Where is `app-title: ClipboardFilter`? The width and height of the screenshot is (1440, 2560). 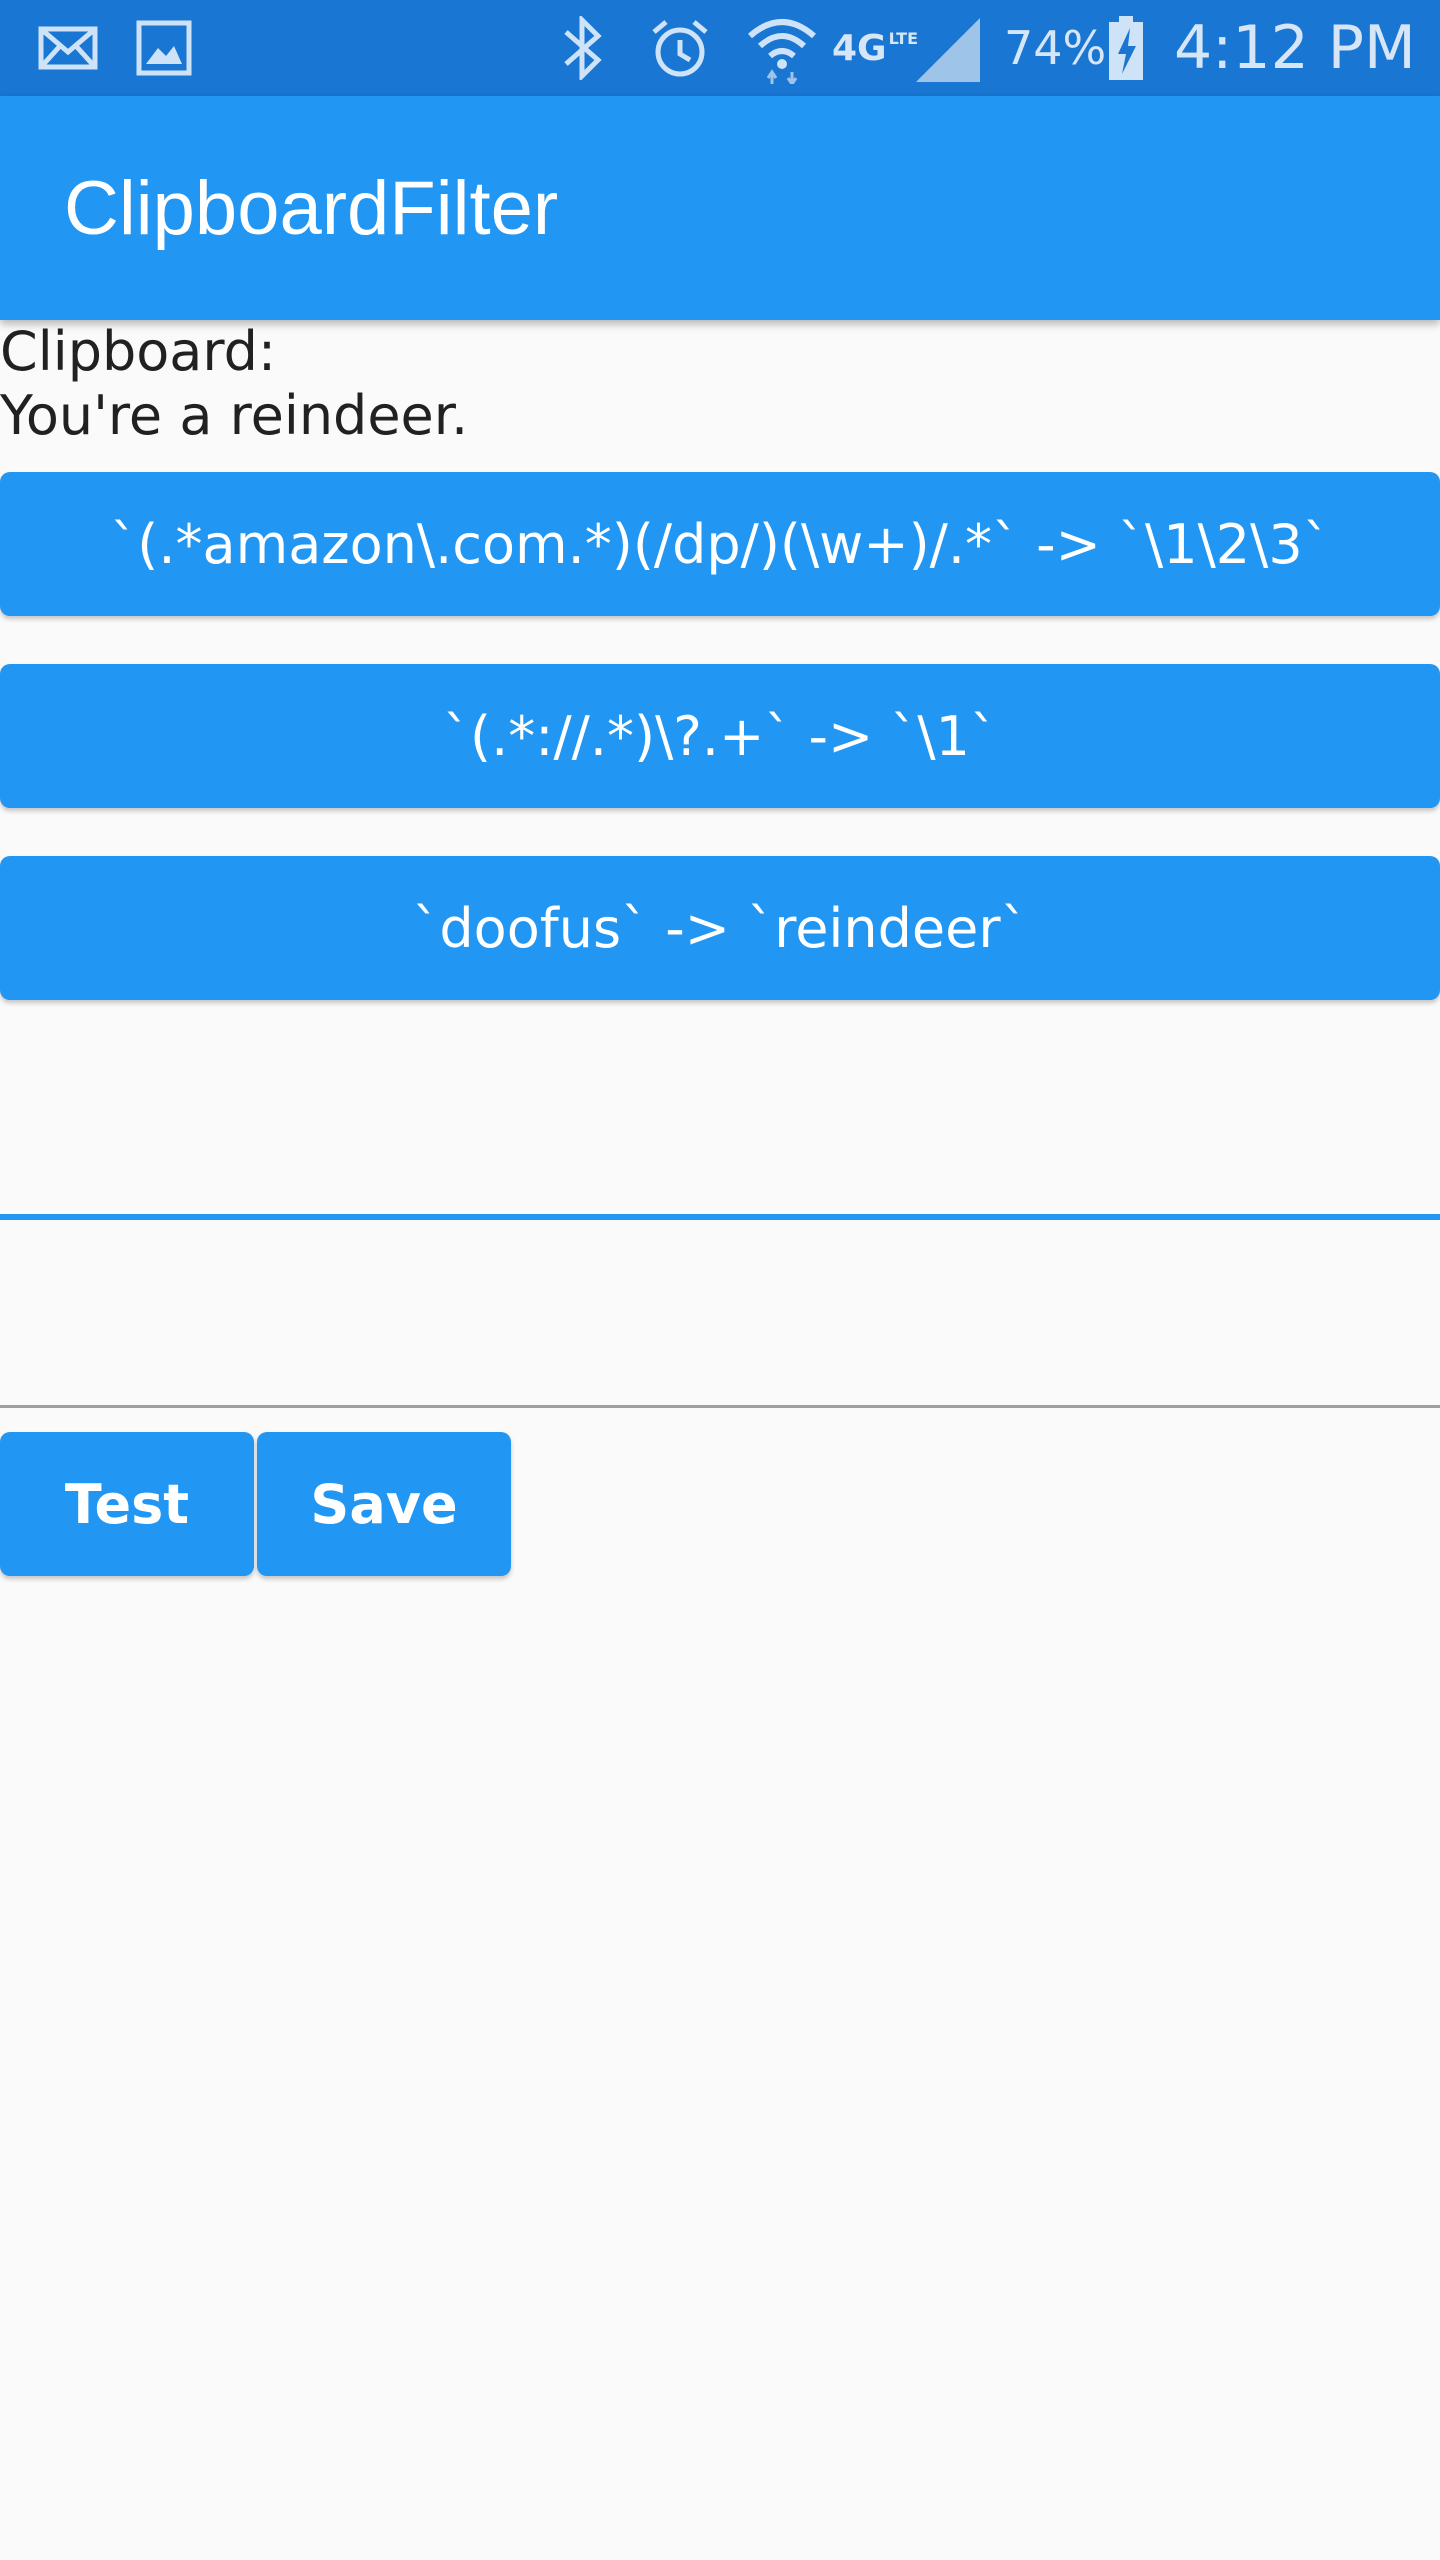 app-title: ClipboardFilter is located at coordinates (311, 208).